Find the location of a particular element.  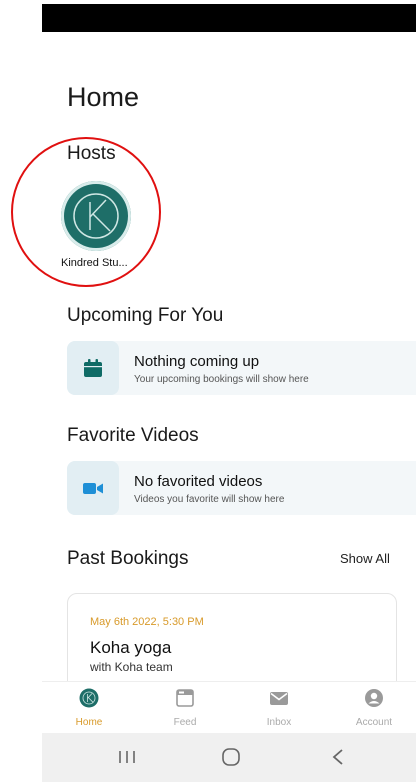

video-camera-icon is located at coordinates (93, 488).